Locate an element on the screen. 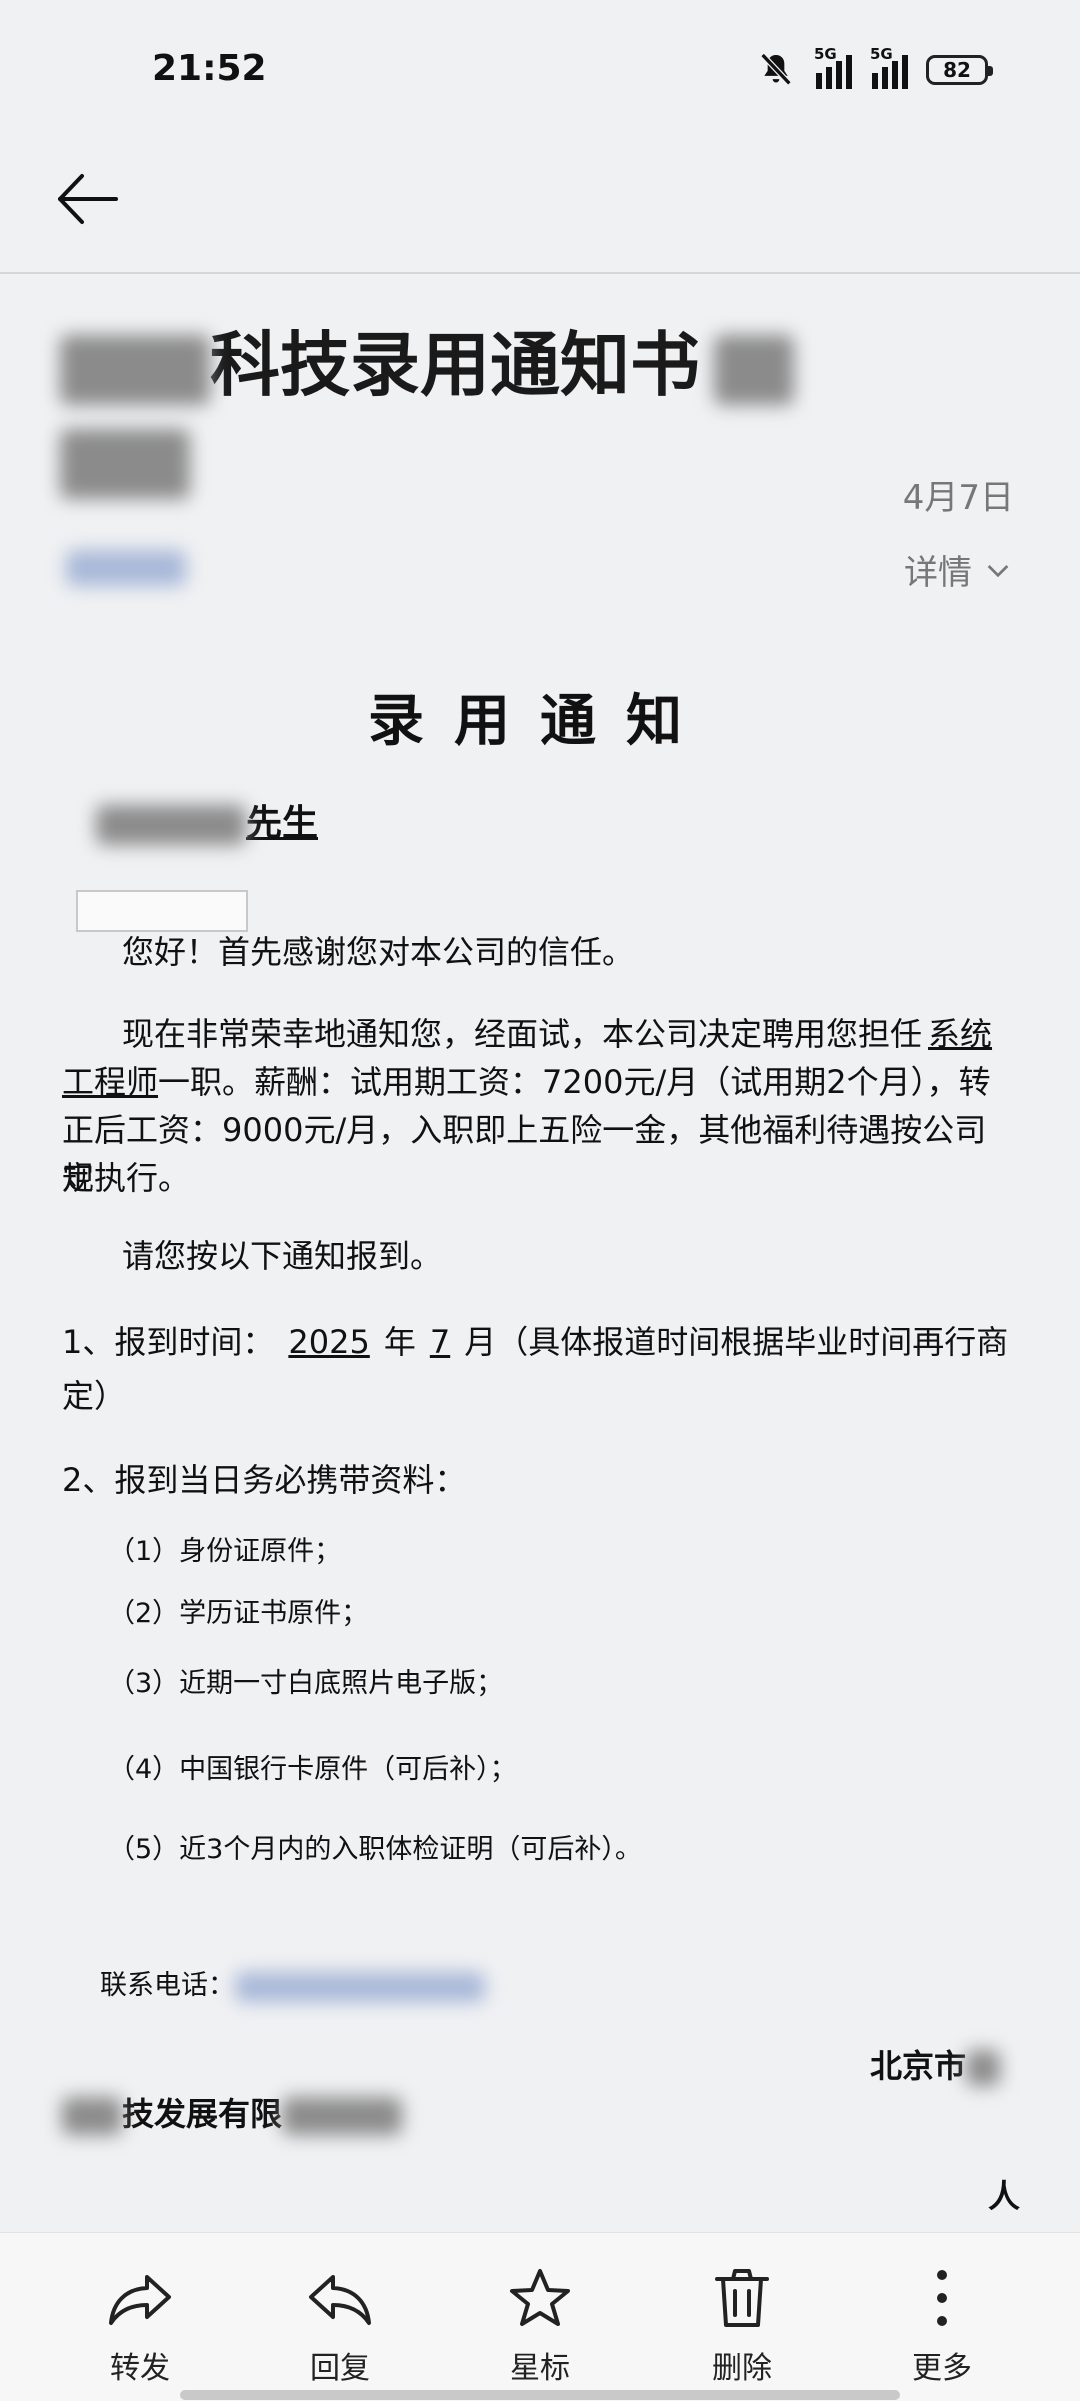 The width and height of the screenshot is (1080, 2401). material-item: （2）学历证书原件； is located at coordinates (238, 1613).